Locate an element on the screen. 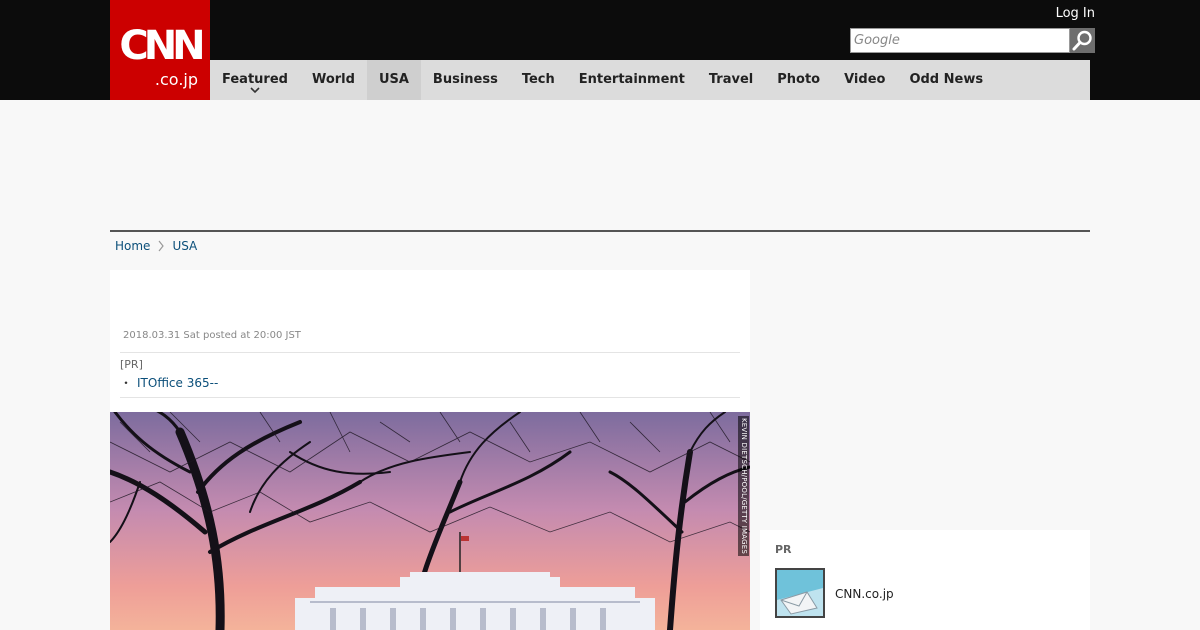  pr-link: ITOffice 365-- is located at coordinates (177, 383).